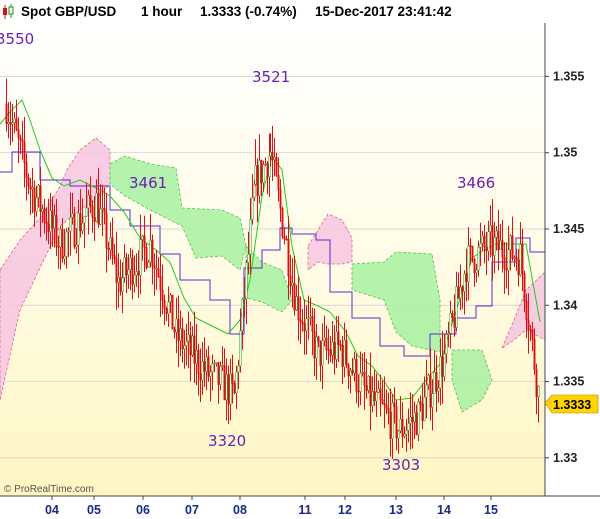  I want to click on watermark: © ProRealTime.com, so click(49, 489).